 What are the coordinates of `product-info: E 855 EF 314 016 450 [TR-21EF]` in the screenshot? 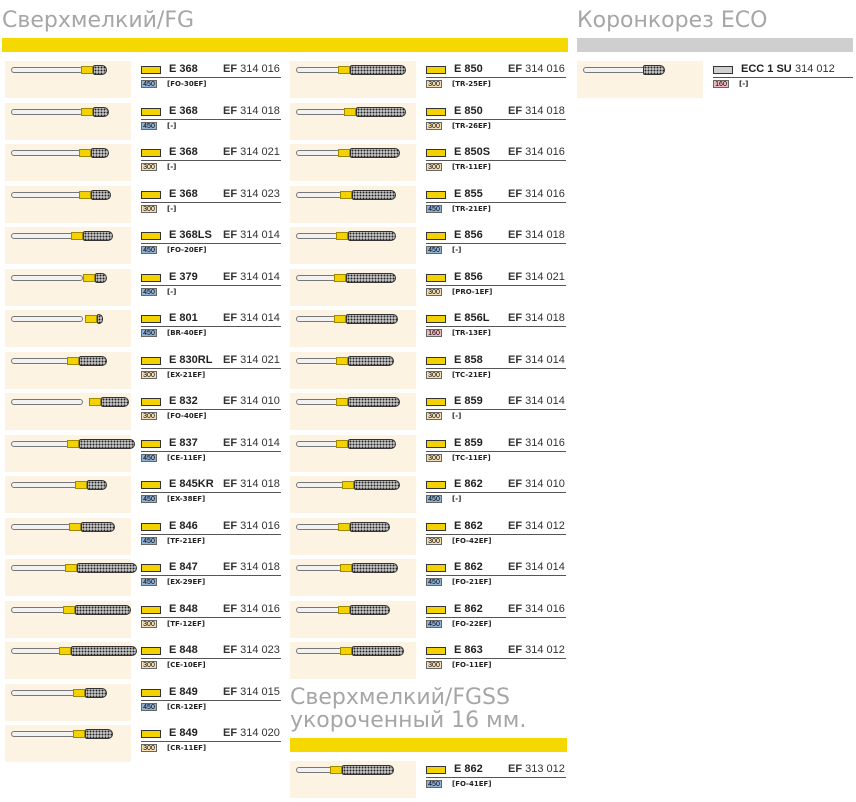 It's located at (491, 204).